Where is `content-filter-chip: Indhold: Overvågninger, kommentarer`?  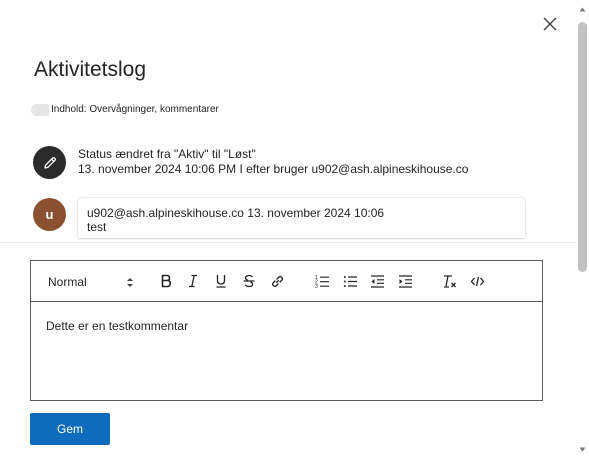 content-filter-chip: Indhold: Overvågninger, kommentarer is located at coordinates (127, 110).